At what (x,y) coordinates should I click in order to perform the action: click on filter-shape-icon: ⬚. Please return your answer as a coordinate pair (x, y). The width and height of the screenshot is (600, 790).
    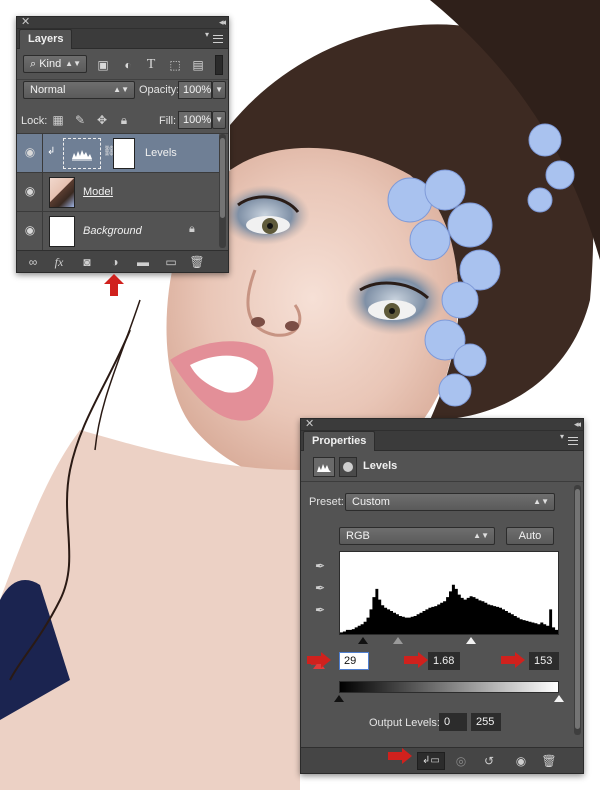
    Looking at the image, I should click on (175, 65).